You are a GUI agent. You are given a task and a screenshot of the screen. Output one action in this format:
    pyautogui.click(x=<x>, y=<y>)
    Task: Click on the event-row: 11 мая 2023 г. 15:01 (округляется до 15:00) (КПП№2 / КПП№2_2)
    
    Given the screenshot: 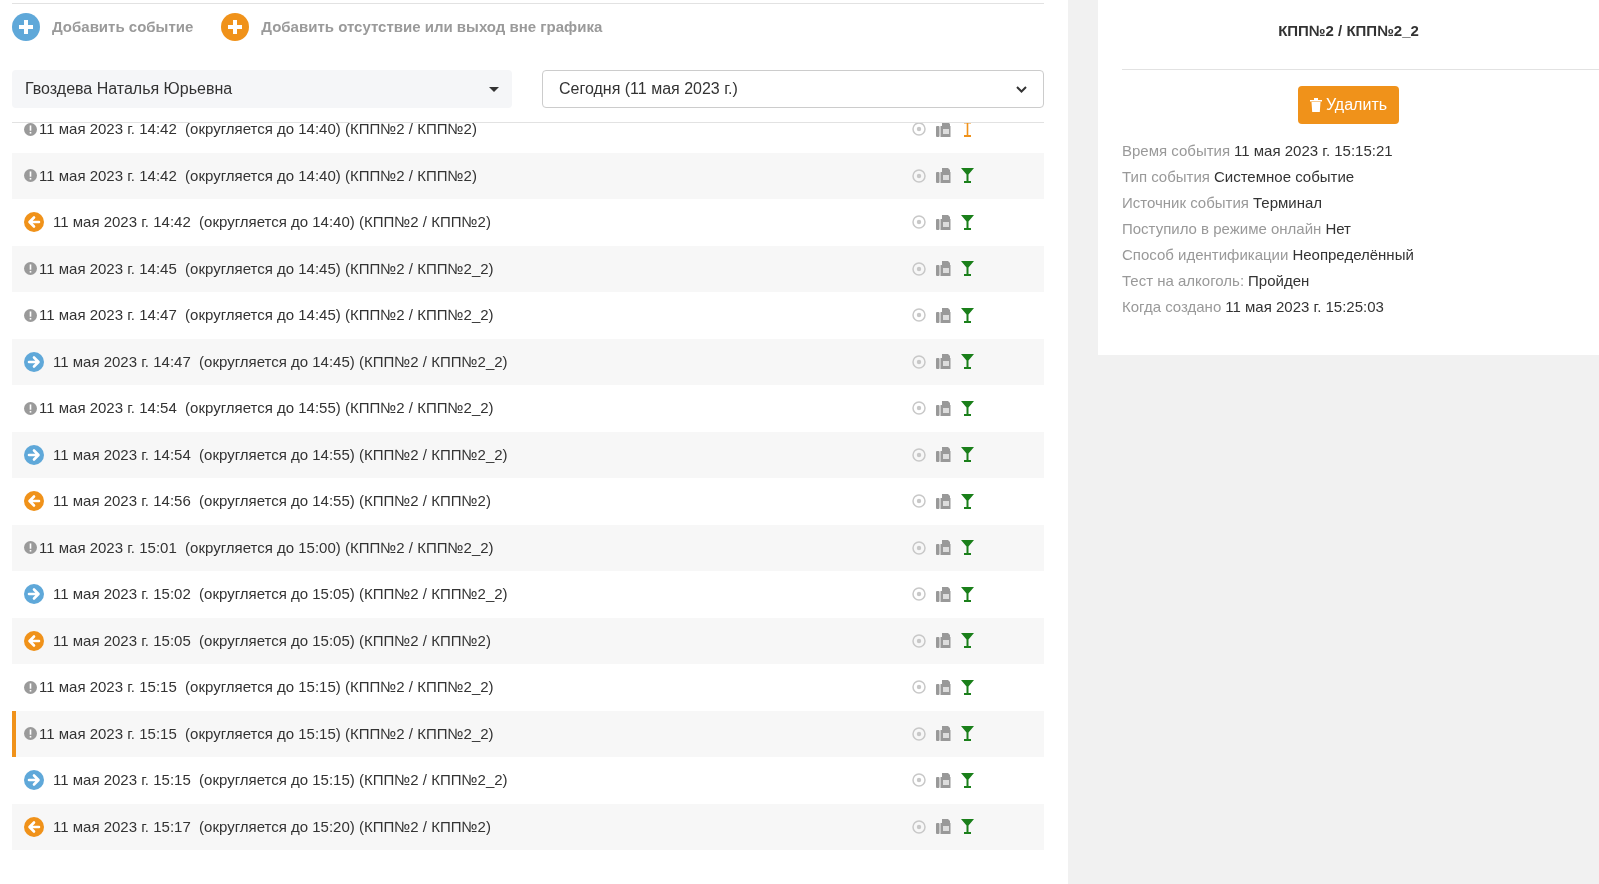 What is the action you would take?
    pyautogui.click(x=528, y=547)
    